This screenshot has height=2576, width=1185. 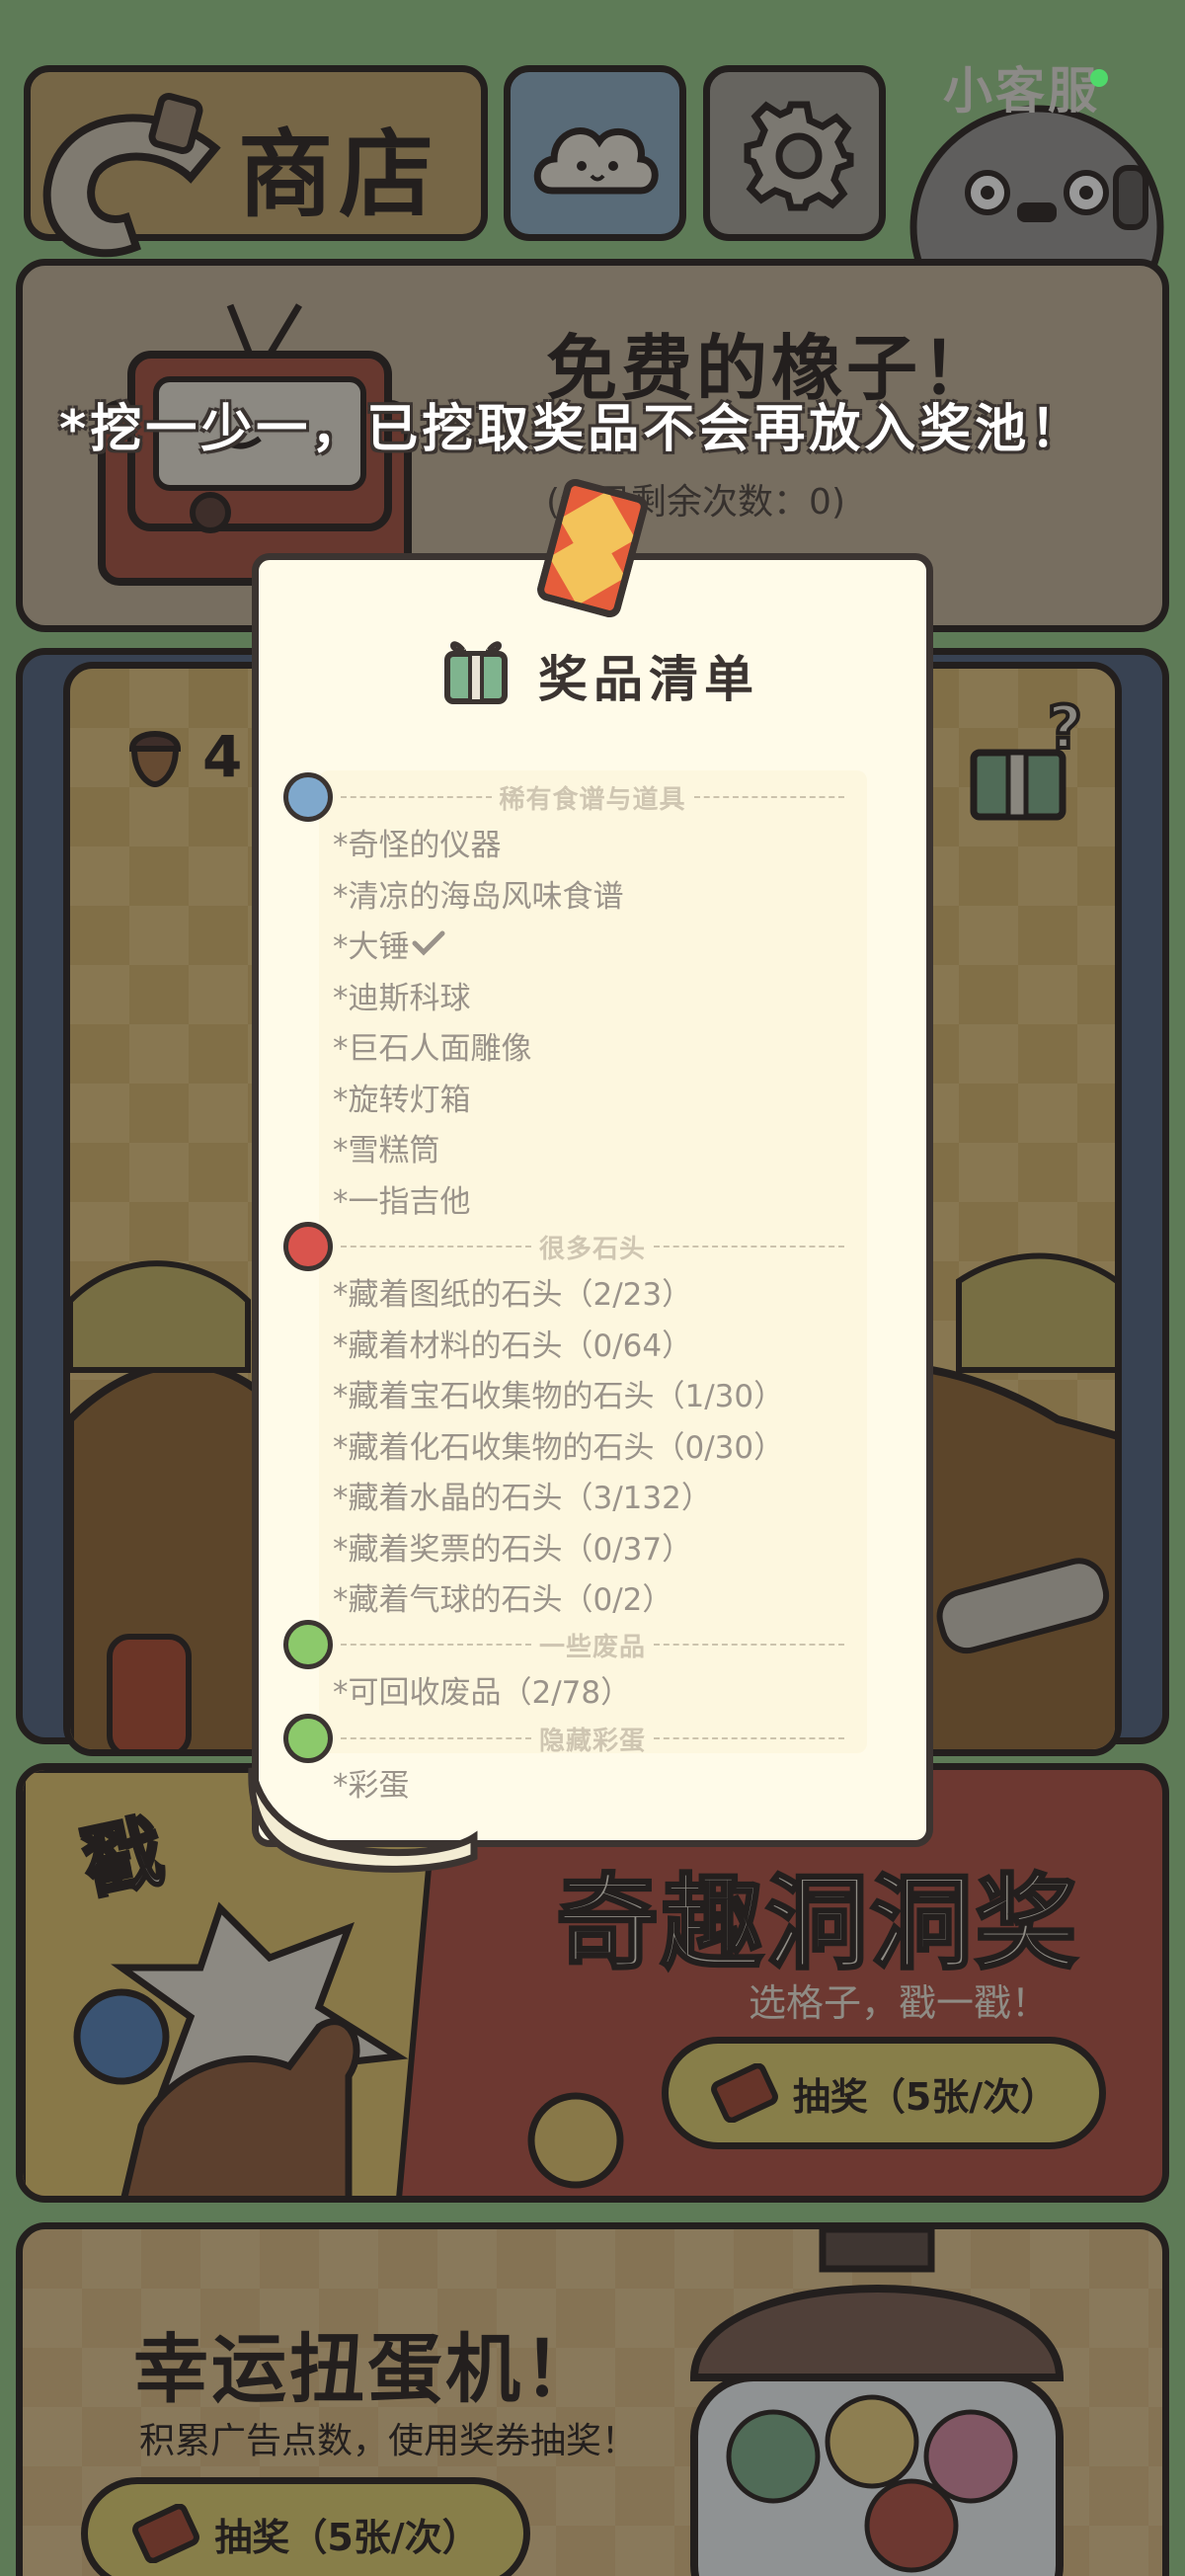 I want to click on acorn-icon, so click(x=155, y=759).